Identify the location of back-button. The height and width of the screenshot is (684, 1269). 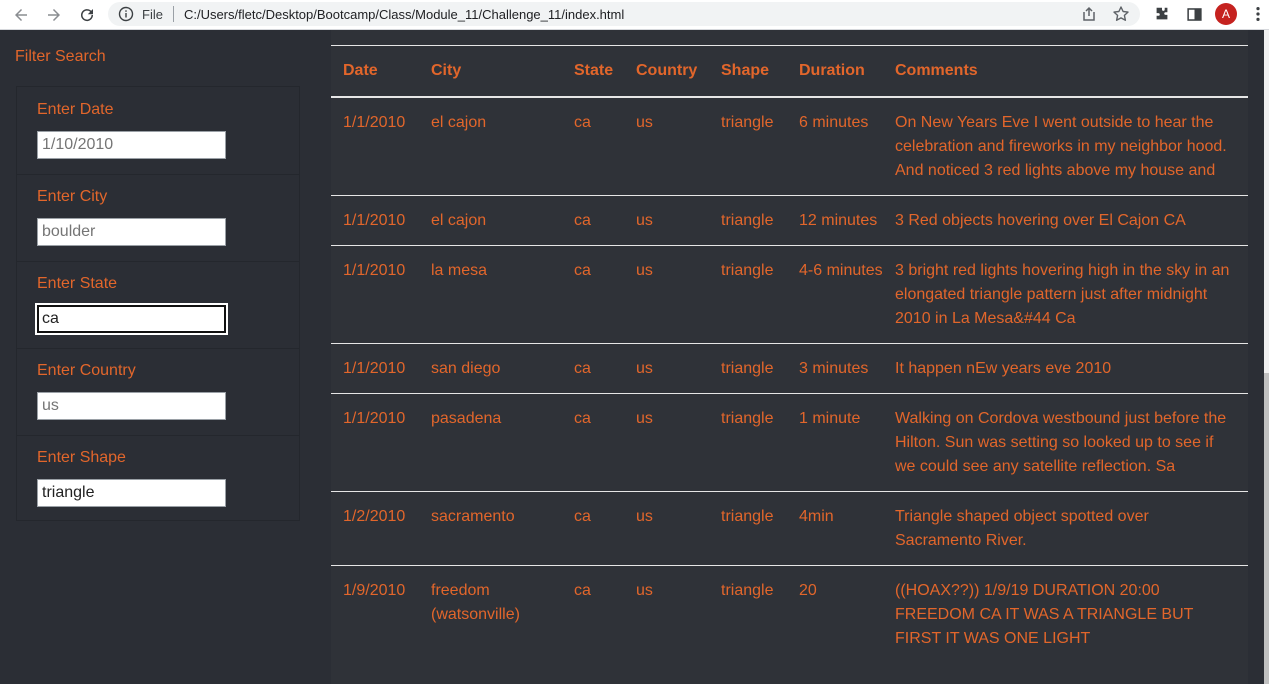
(21, 15).